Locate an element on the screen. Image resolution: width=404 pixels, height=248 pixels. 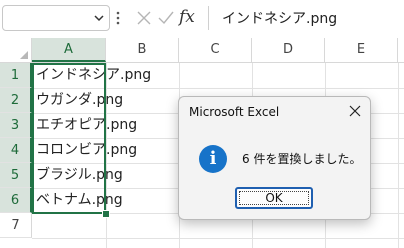
row-header-5: 5 is located at coordinates (16, 175).